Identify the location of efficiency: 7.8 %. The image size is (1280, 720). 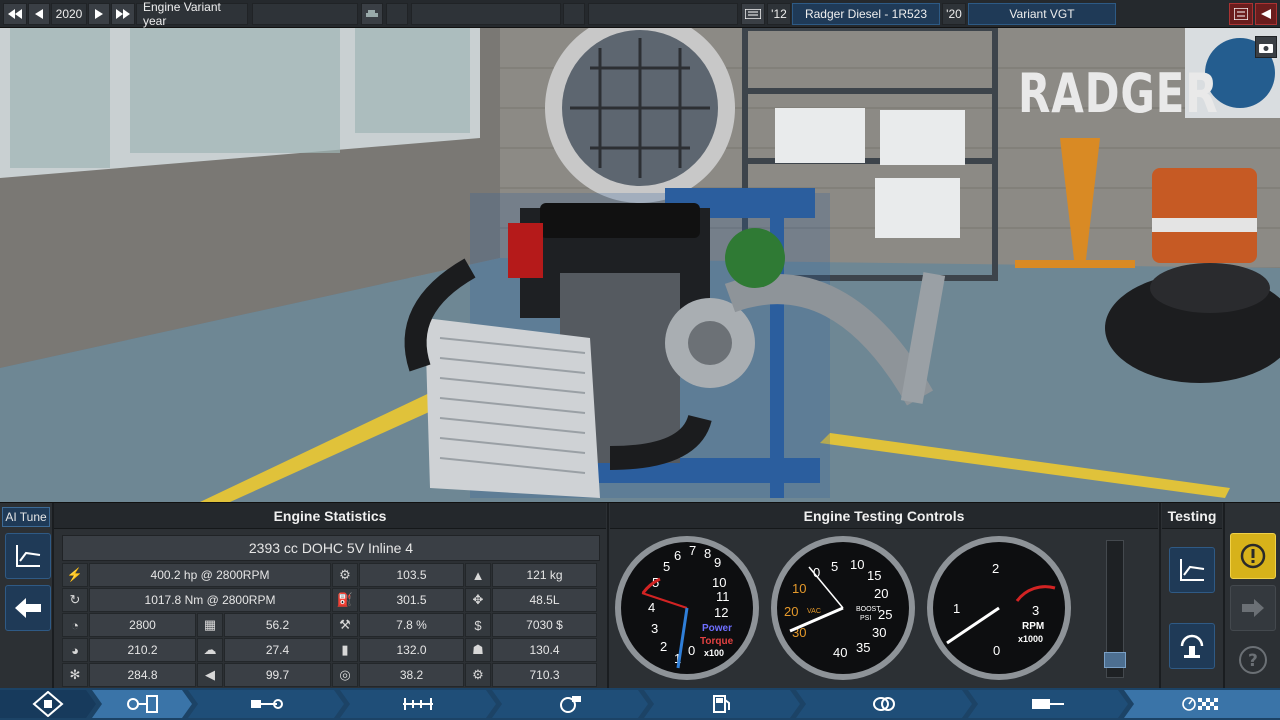
(411, 625).